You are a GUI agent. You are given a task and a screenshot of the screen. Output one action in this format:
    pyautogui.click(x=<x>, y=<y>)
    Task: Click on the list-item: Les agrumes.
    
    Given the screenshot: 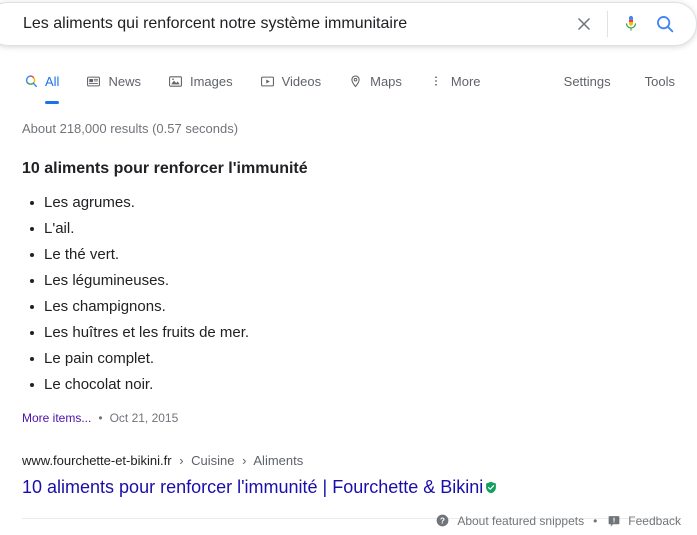 What is the action you would take?
    pyautogui.click(x=139, y=203)
    